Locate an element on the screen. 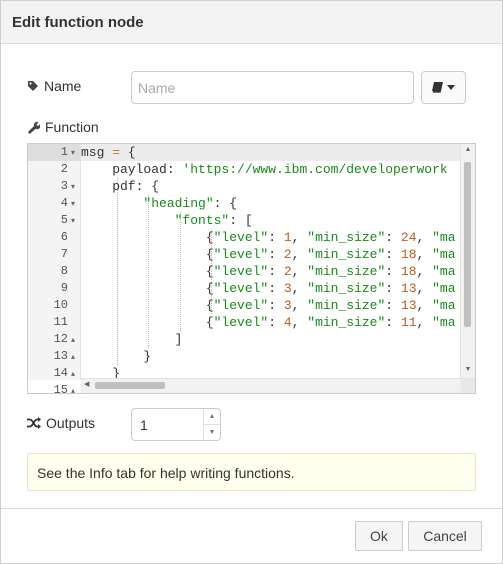  cancel-button: Cancel is located at coordinates (445, 536).